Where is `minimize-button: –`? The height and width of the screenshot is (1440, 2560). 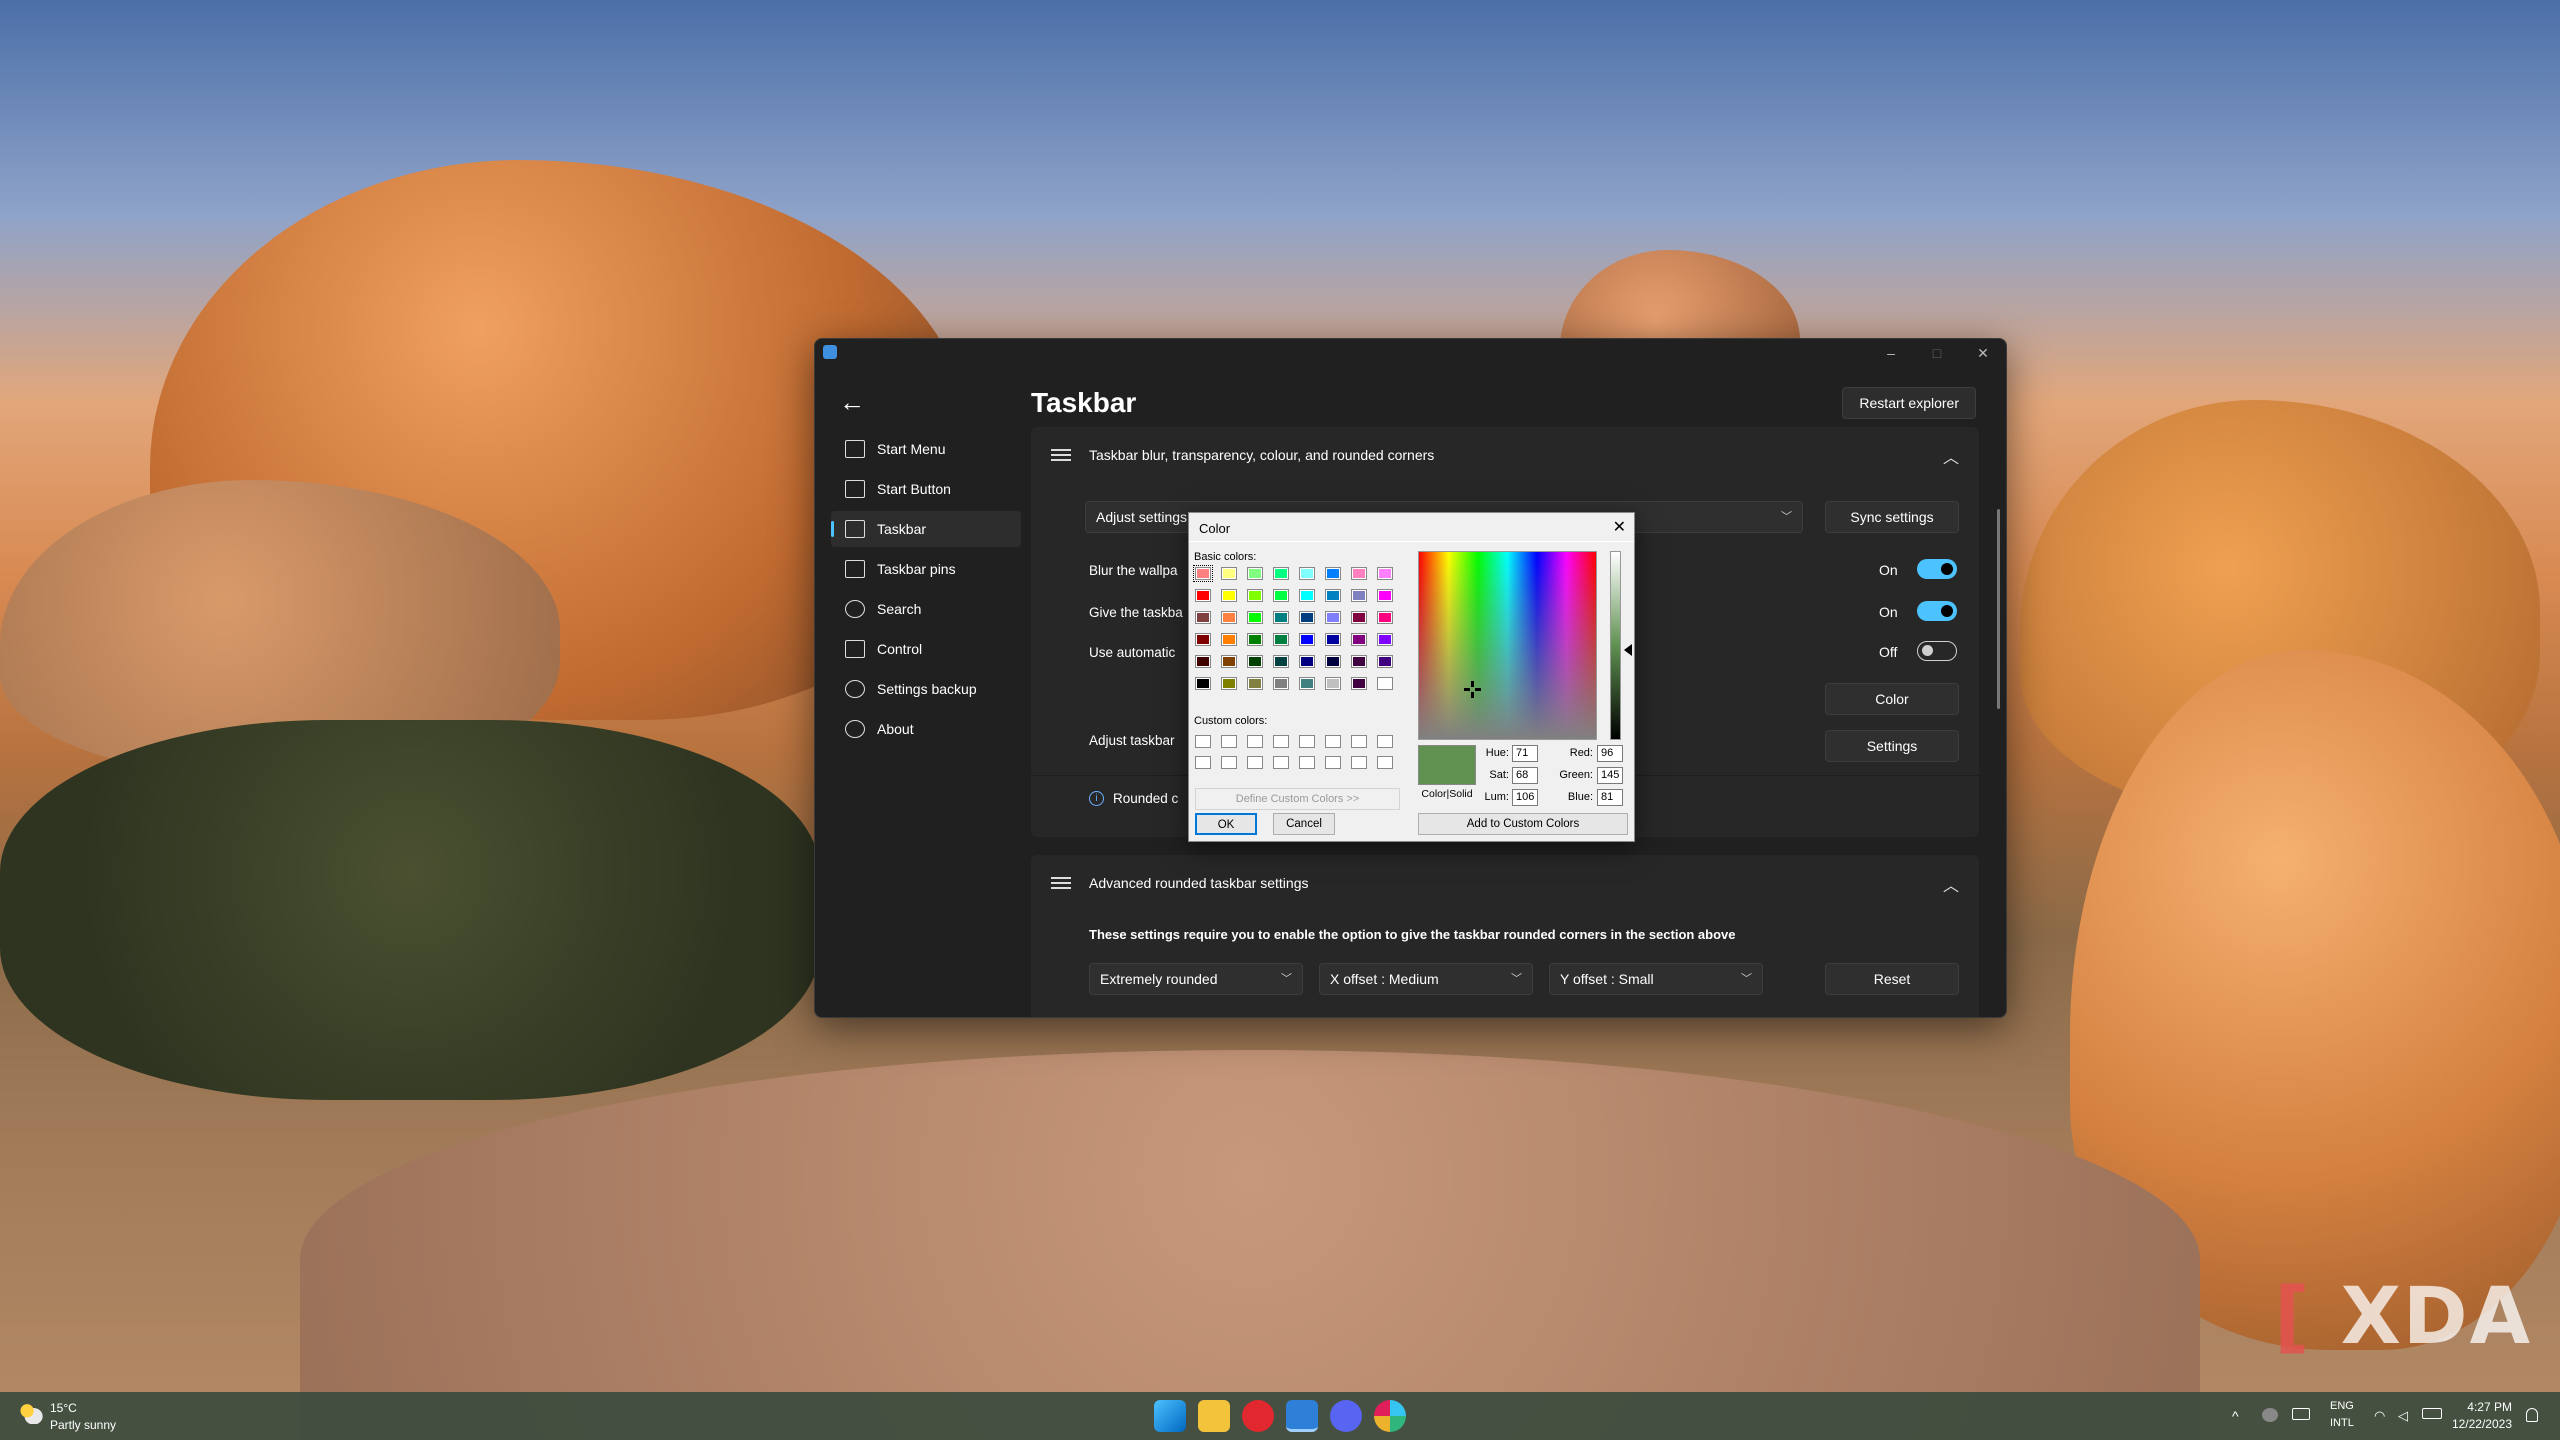
minimize-button: – is located at coordinates (1891, 353).